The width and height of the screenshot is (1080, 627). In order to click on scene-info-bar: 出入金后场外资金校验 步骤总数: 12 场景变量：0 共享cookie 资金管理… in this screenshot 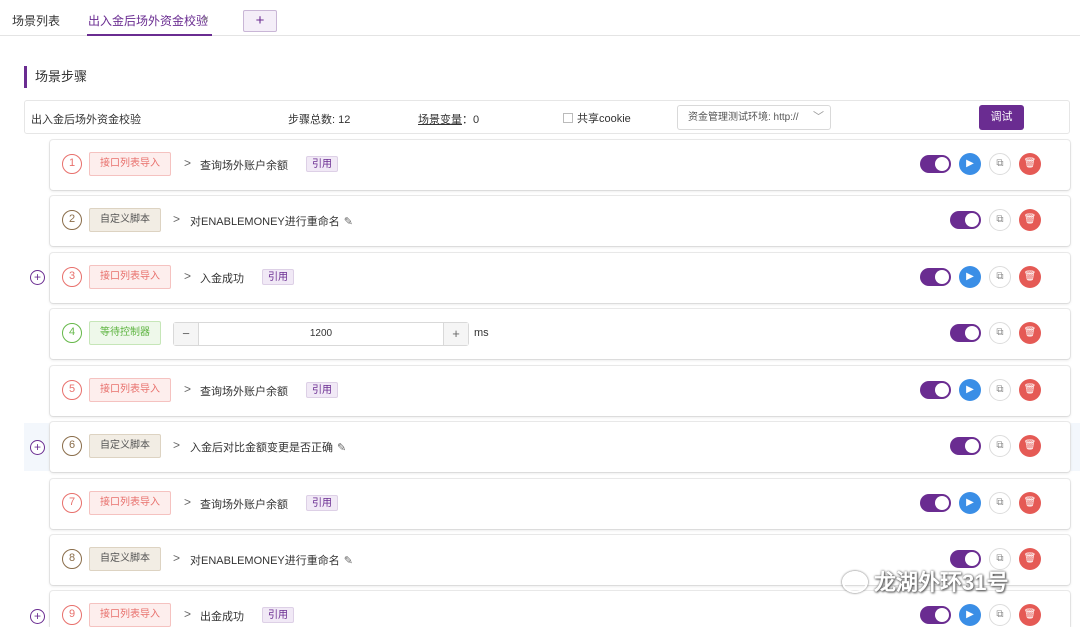, I will do `click(547, 117)`.